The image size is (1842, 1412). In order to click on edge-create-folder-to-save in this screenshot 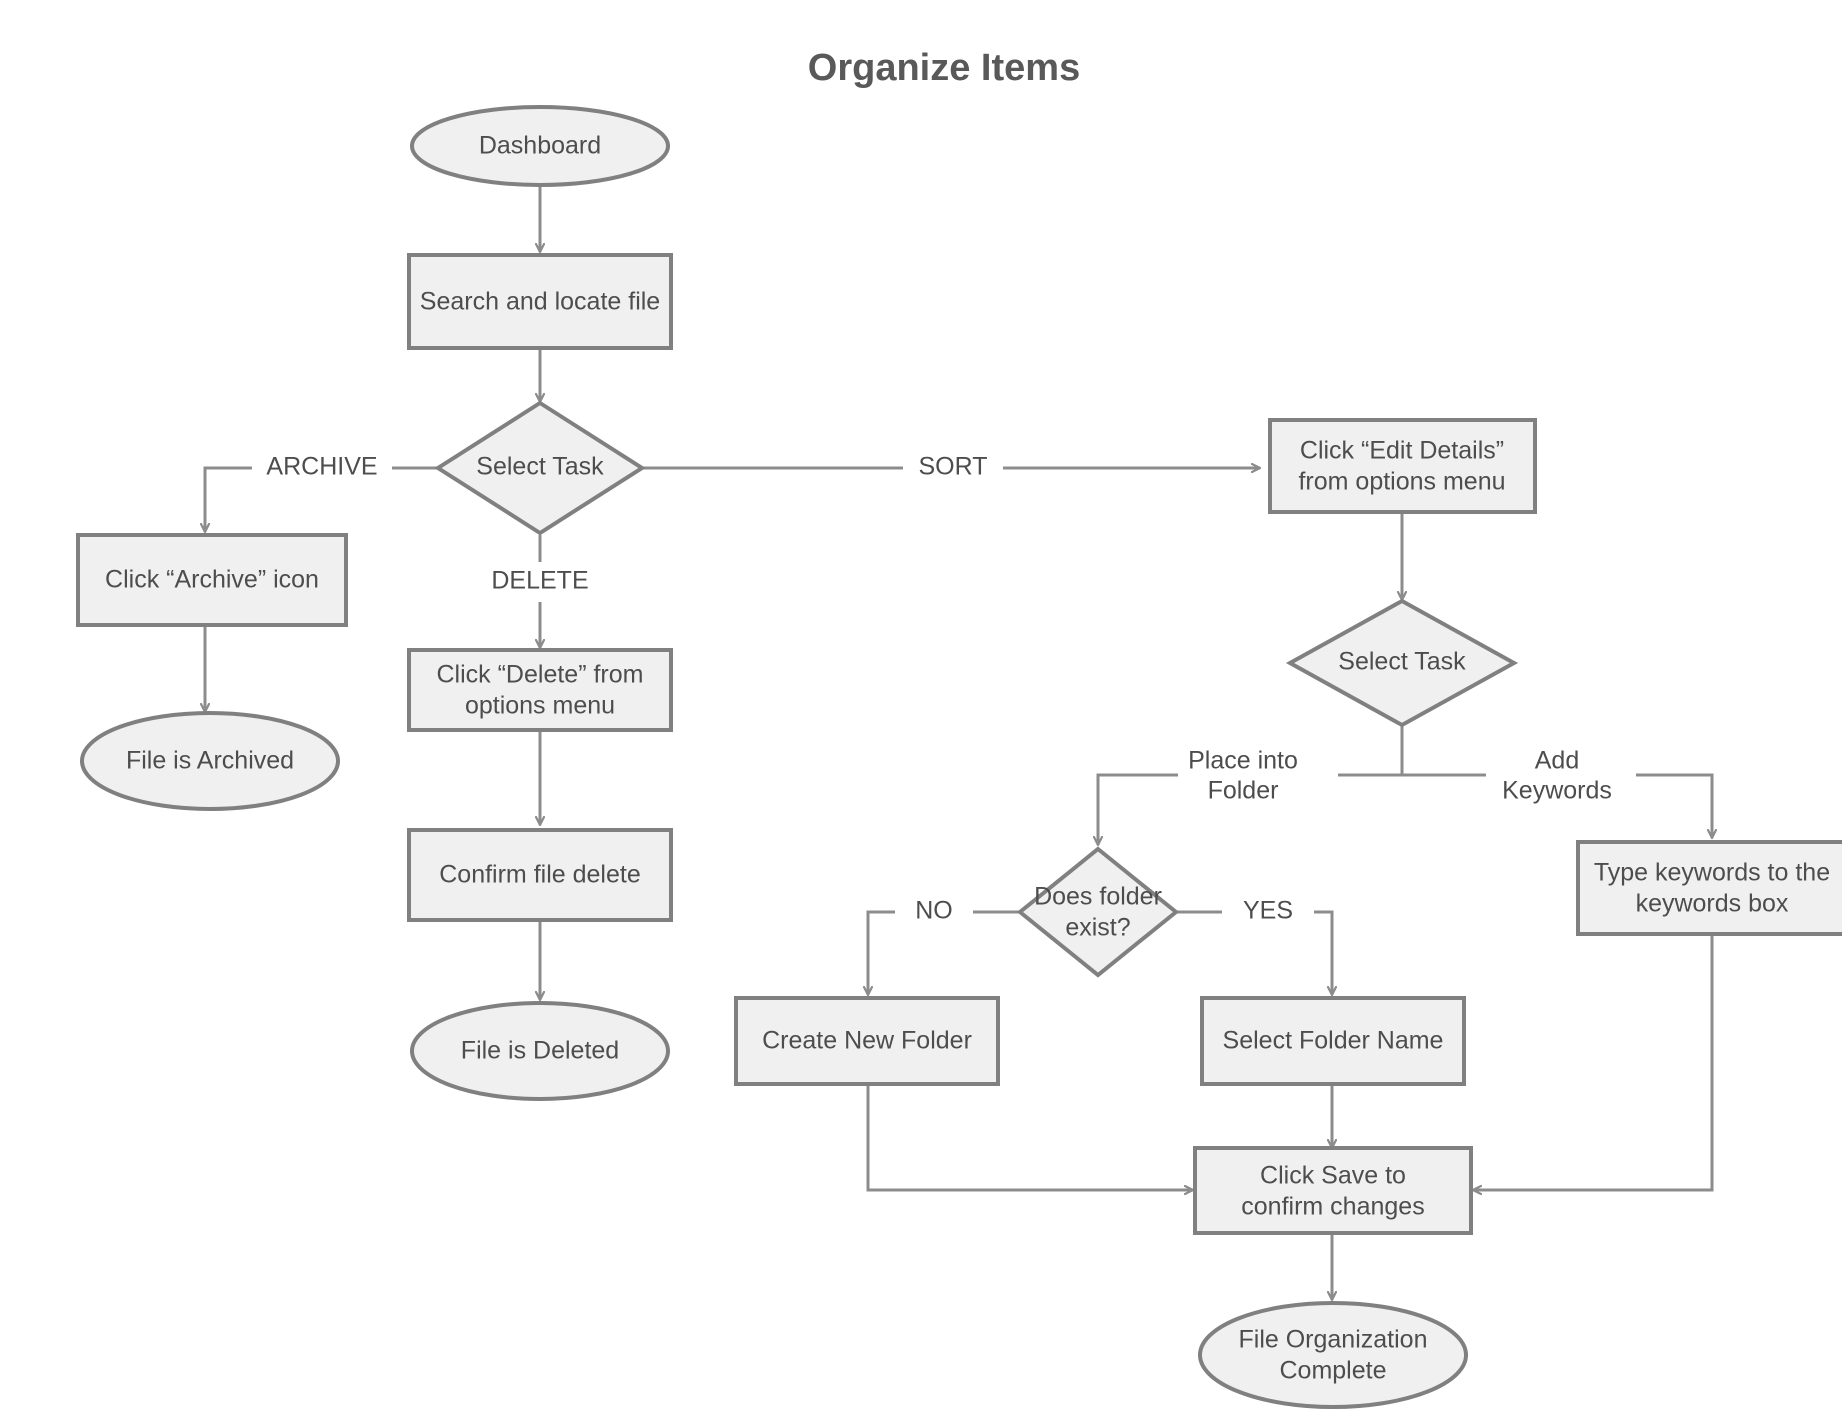, I will do `click(1029, 1137)`.